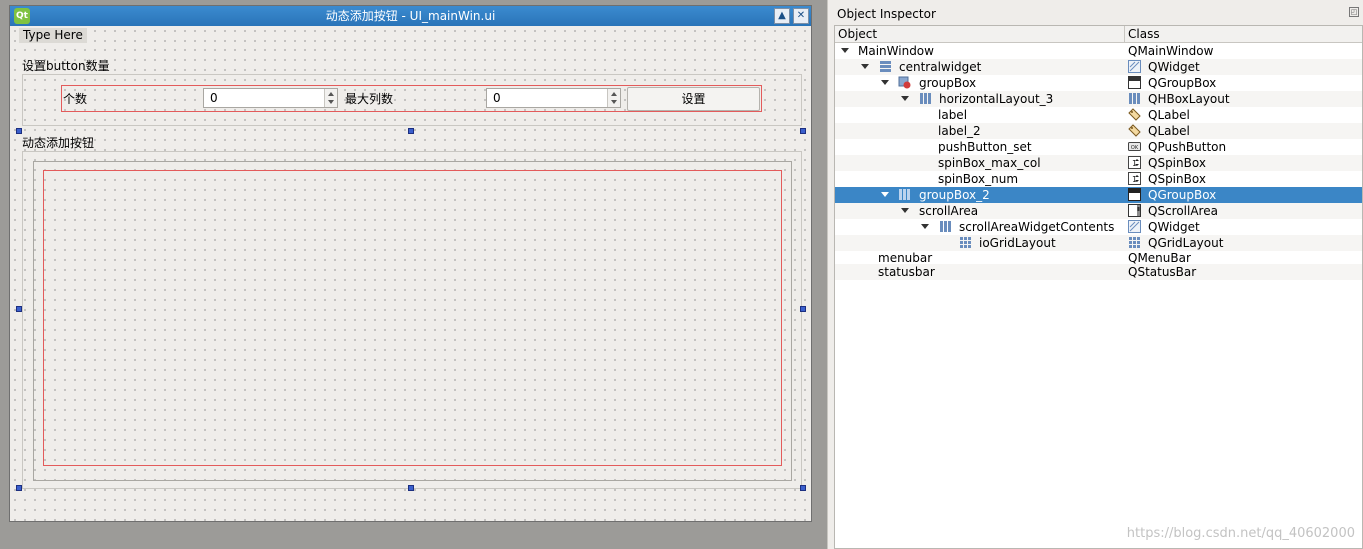 This screenshot has width=1363, height=549. I want to click on tree-row: label_2 QLabel, so click(1098, 131).